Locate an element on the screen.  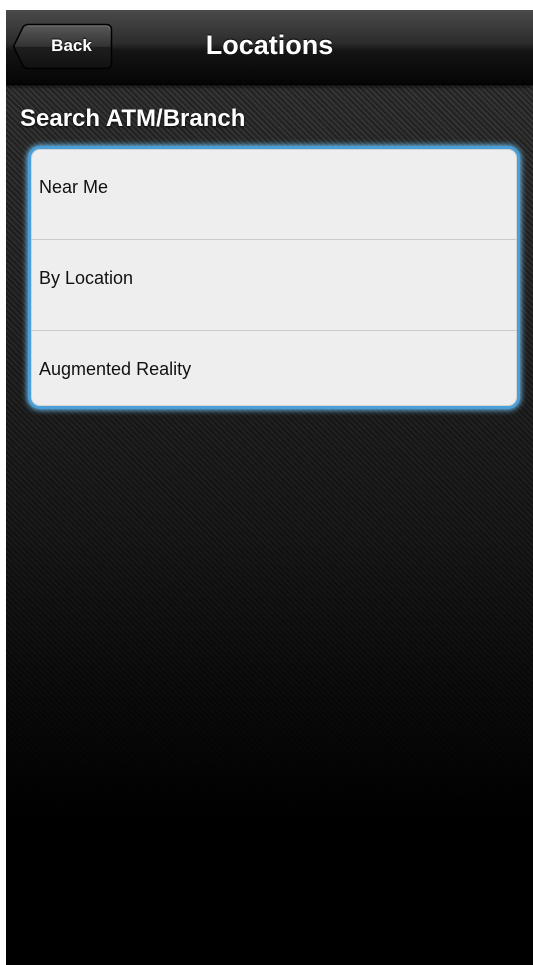
list-item-near-me: Near Me is located at coordinates (274, 194).